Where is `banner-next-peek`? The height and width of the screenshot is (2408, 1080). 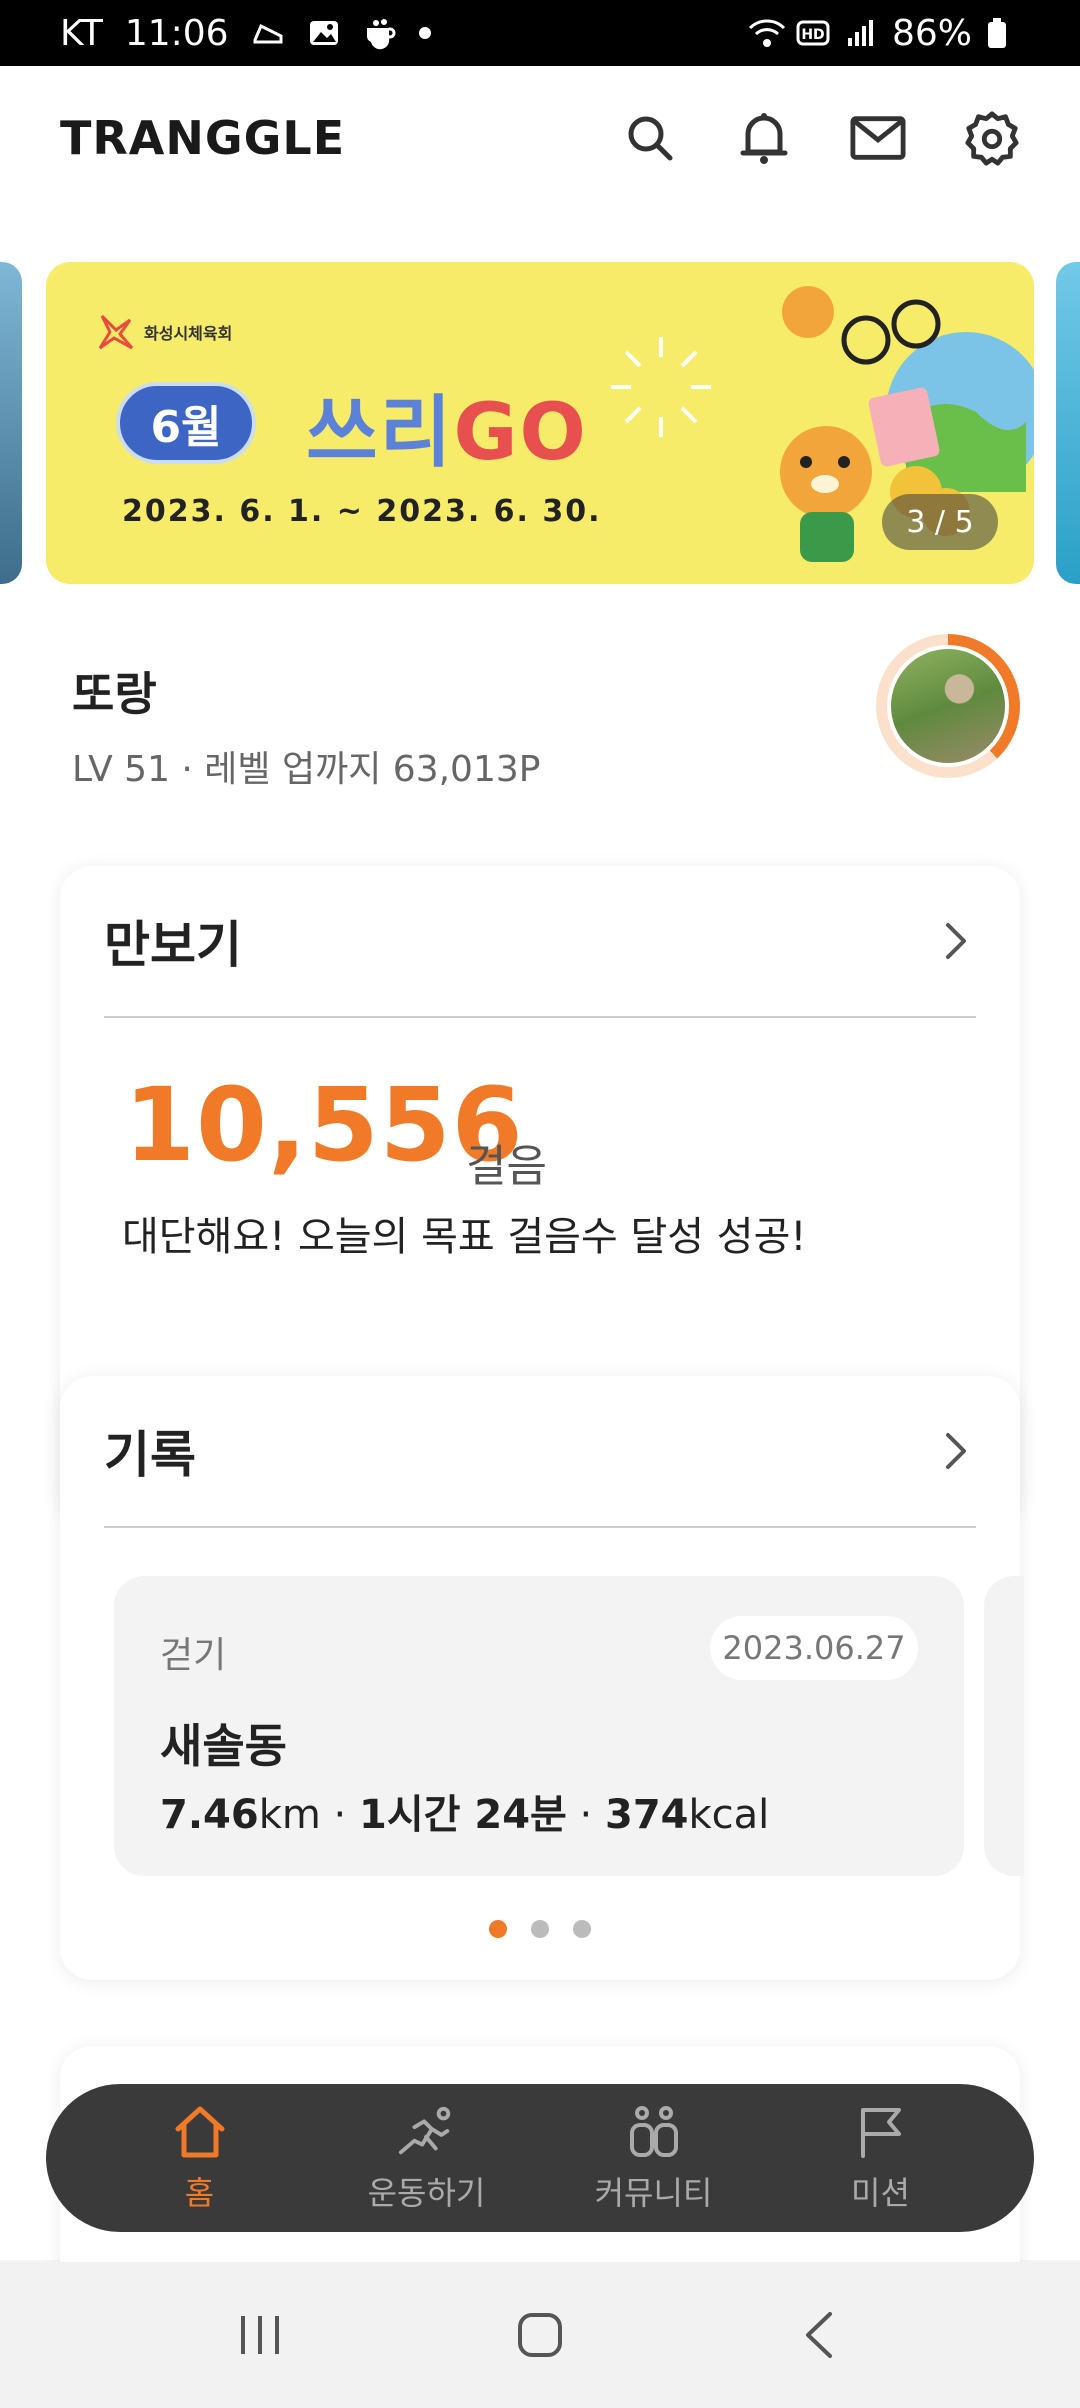 banner-next-peek is located at coordinates (1068, 423).